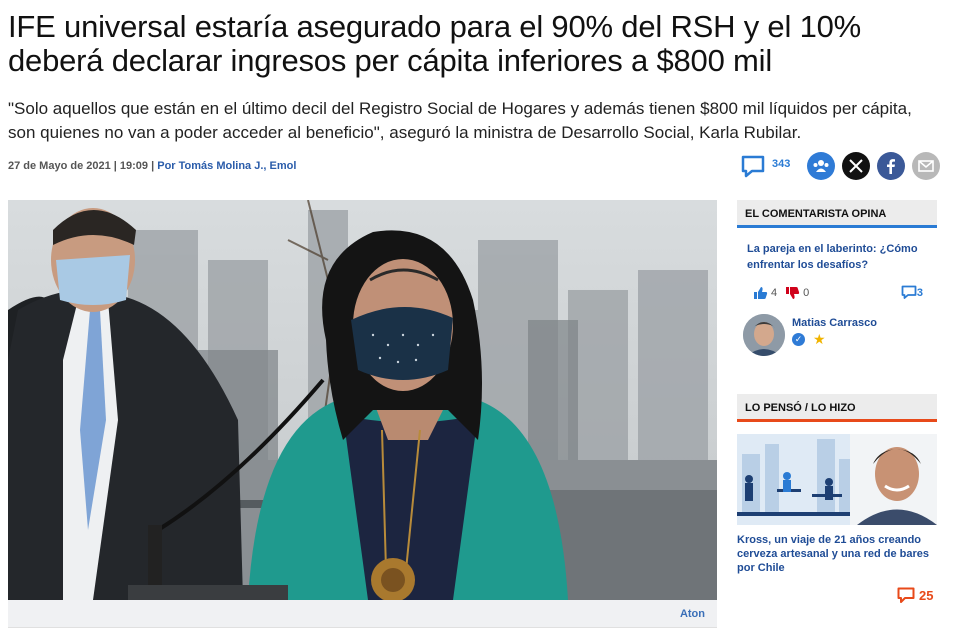  I want to click on penso-article-image, so click(837, 479).